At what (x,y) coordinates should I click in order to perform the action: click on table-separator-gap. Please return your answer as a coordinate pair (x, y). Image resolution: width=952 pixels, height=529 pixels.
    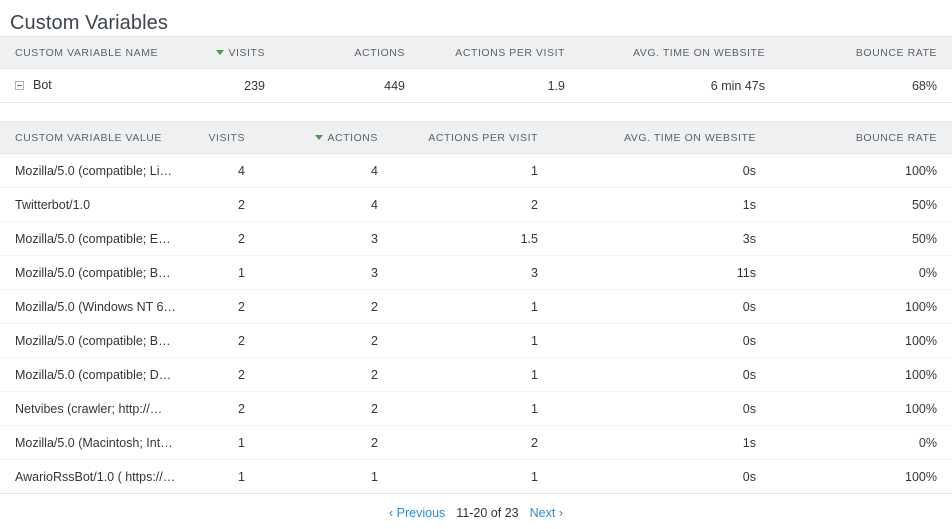
    Looking at the image, I should click on (476, 112).